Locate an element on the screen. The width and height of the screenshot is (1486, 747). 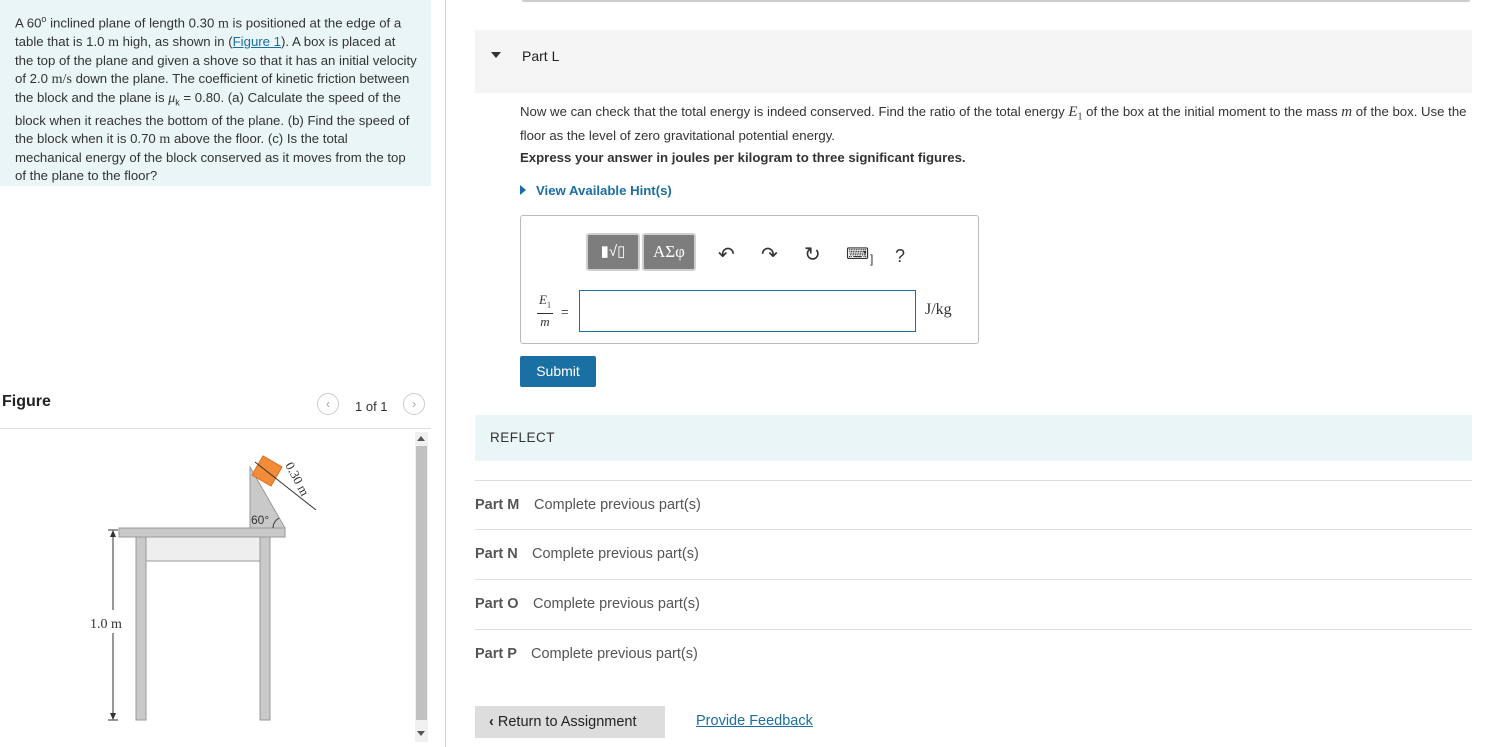
scroll-up-icon is located at coordinates (421, 438).